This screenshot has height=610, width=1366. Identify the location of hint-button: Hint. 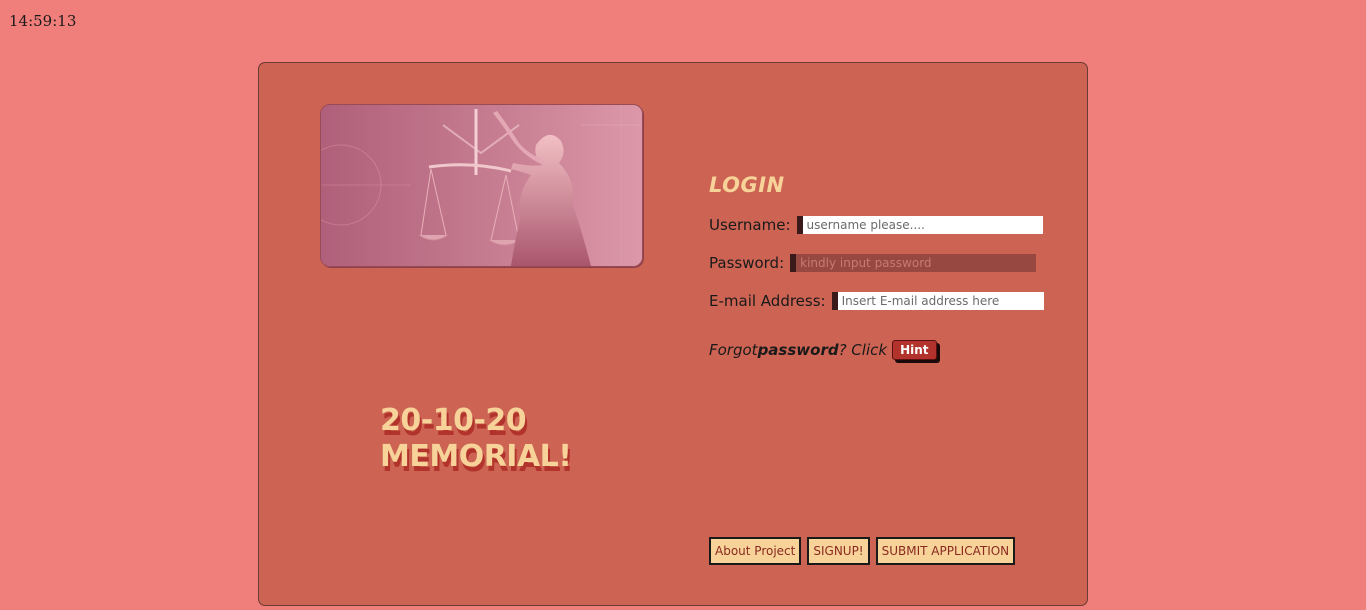
(914, 350).